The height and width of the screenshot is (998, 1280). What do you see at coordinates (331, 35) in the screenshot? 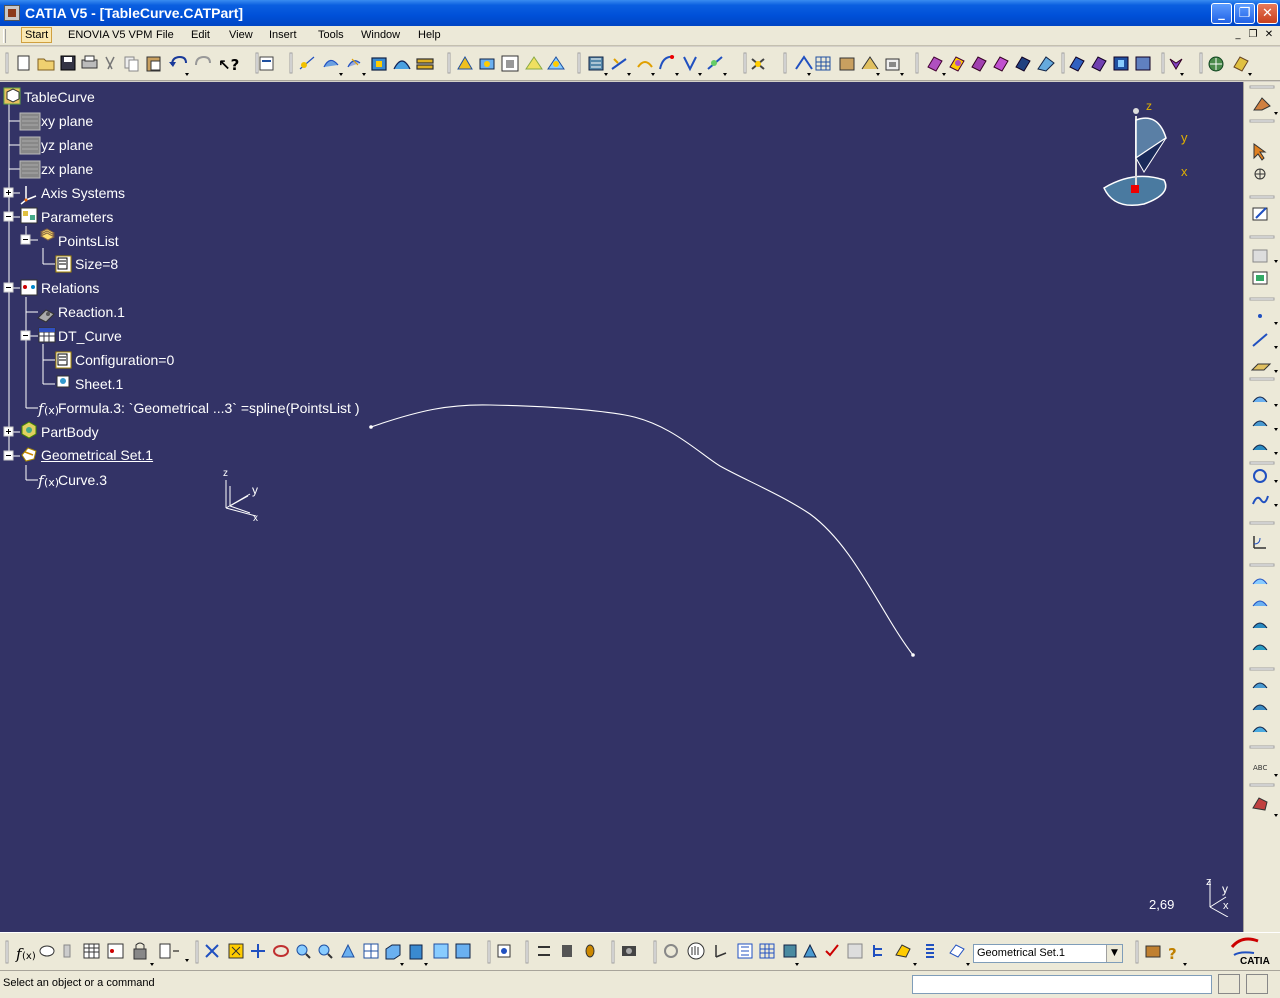
I see `menu-tools: Tools` at bounding box center [331, 35].